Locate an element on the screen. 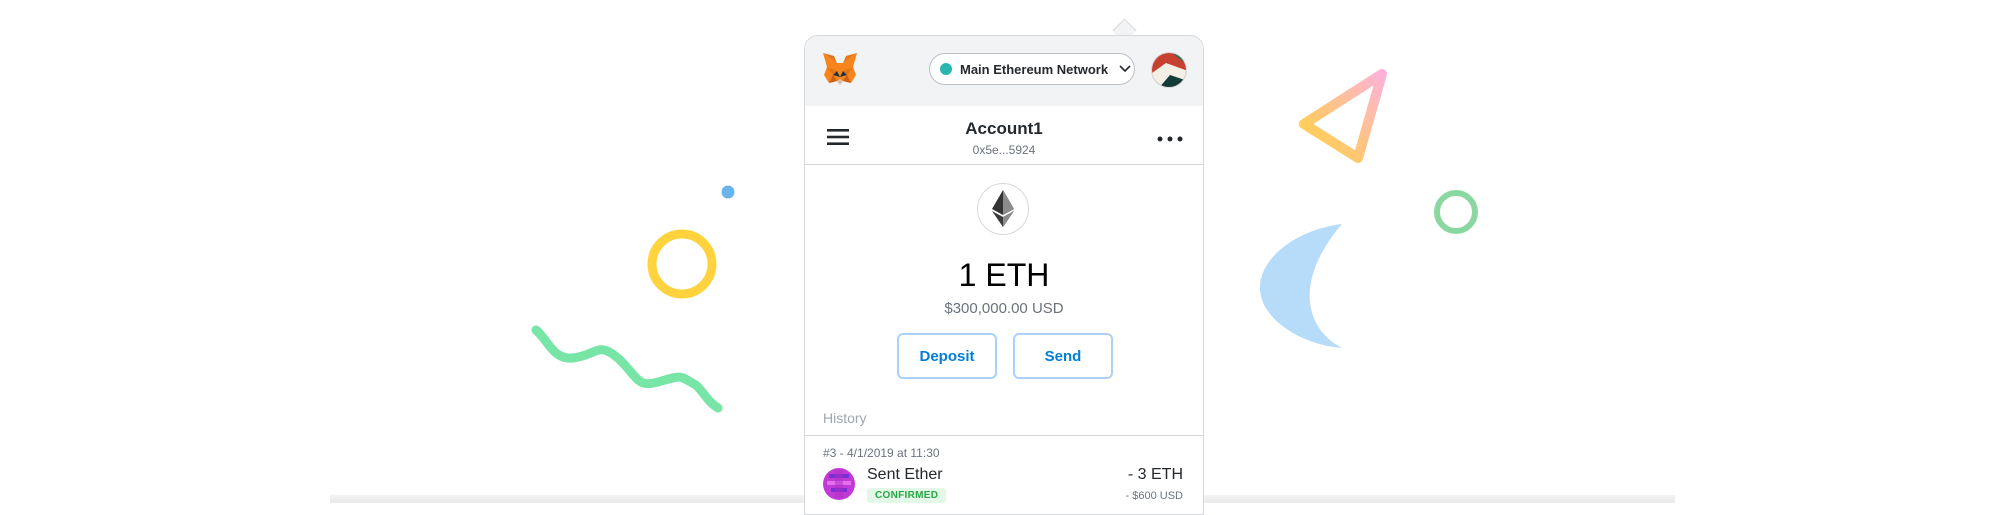 This screenshot has width=2000, height=515. account-name: Account1 is located at coordinates (1004, 129).